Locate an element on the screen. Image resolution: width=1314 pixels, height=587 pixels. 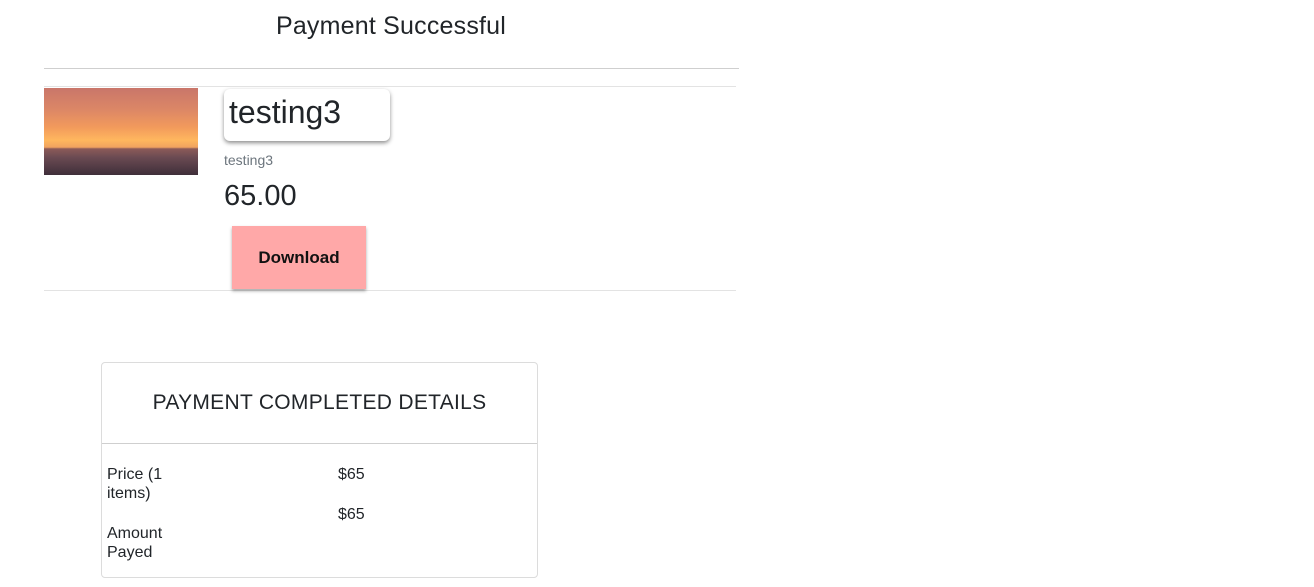
price-value: $65 is located at coordinates (351, 474).